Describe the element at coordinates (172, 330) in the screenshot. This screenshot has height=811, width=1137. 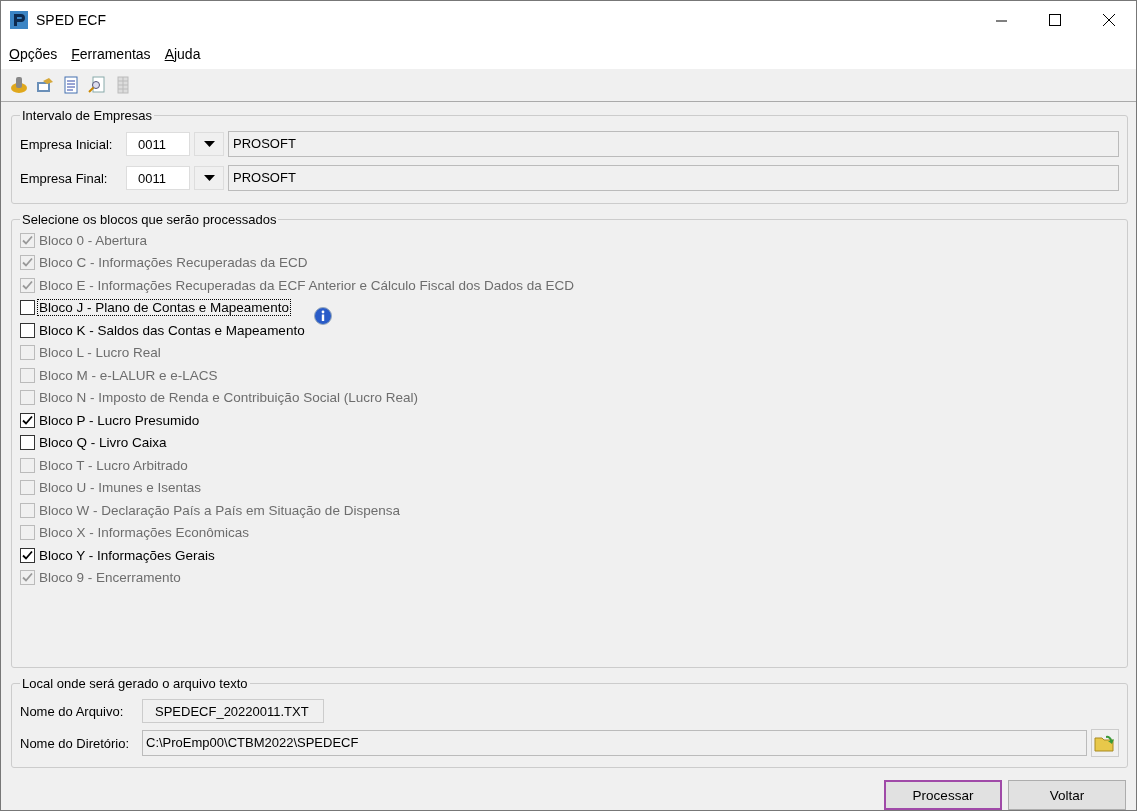
I see `checkbox-label: Bloco K - Saldos das Contas e Mapeamento` at that location.